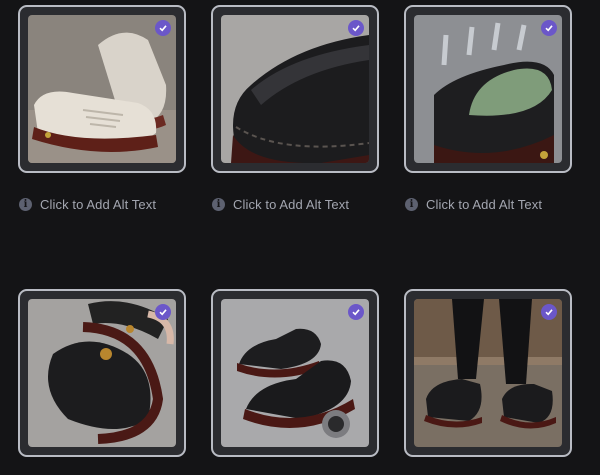 The width and height of the screenshot is (600, 475). I want to click on product-image-worn, so click(488, 373).